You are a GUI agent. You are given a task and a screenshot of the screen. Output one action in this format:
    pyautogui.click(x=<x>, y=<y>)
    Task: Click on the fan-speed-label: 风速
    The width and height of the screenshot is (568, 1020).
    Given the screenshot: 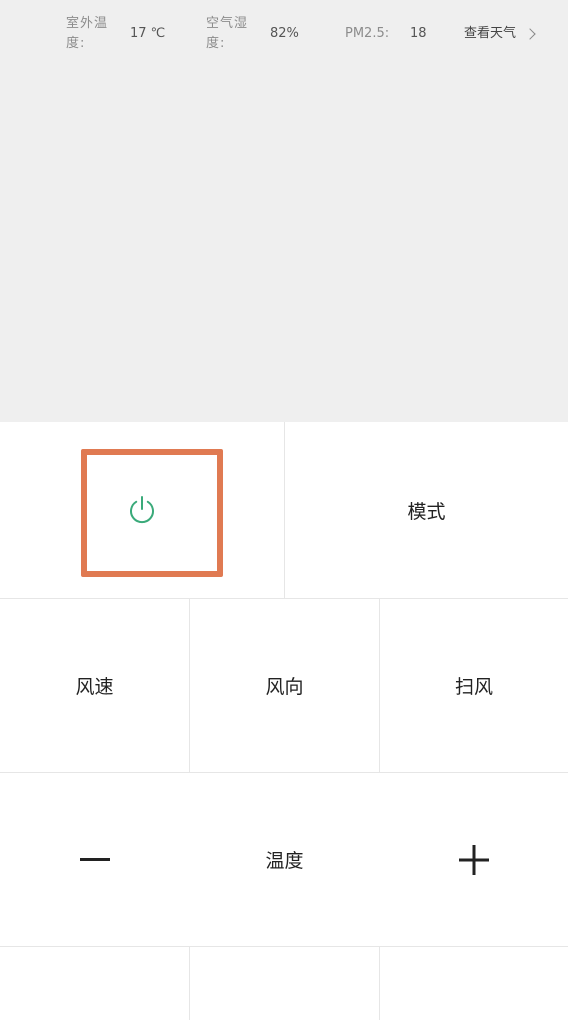 What is the action you would take?
    pyautogui.click(x=94, y=687)
    